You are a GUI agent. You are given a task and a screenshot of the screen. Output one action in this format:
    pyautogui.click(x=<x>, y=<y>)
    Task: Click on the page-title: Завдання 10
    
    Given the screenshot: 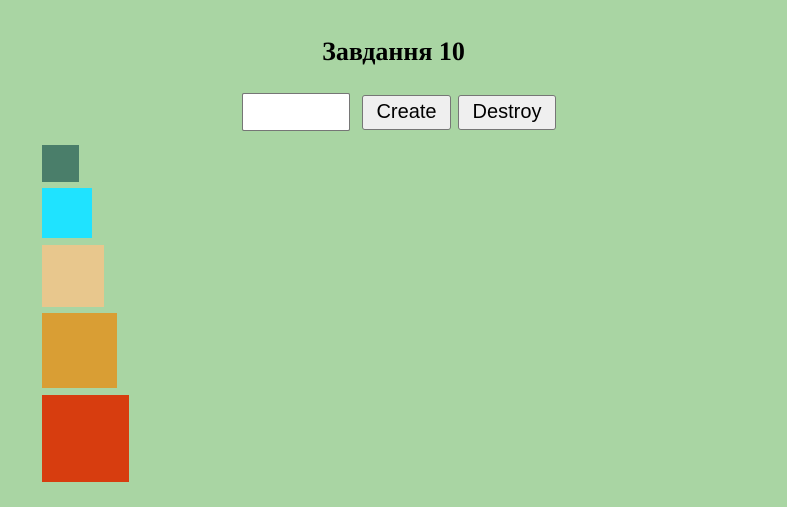 What is the action you would take?
    pyautogui.click(x=393, y=51)
    